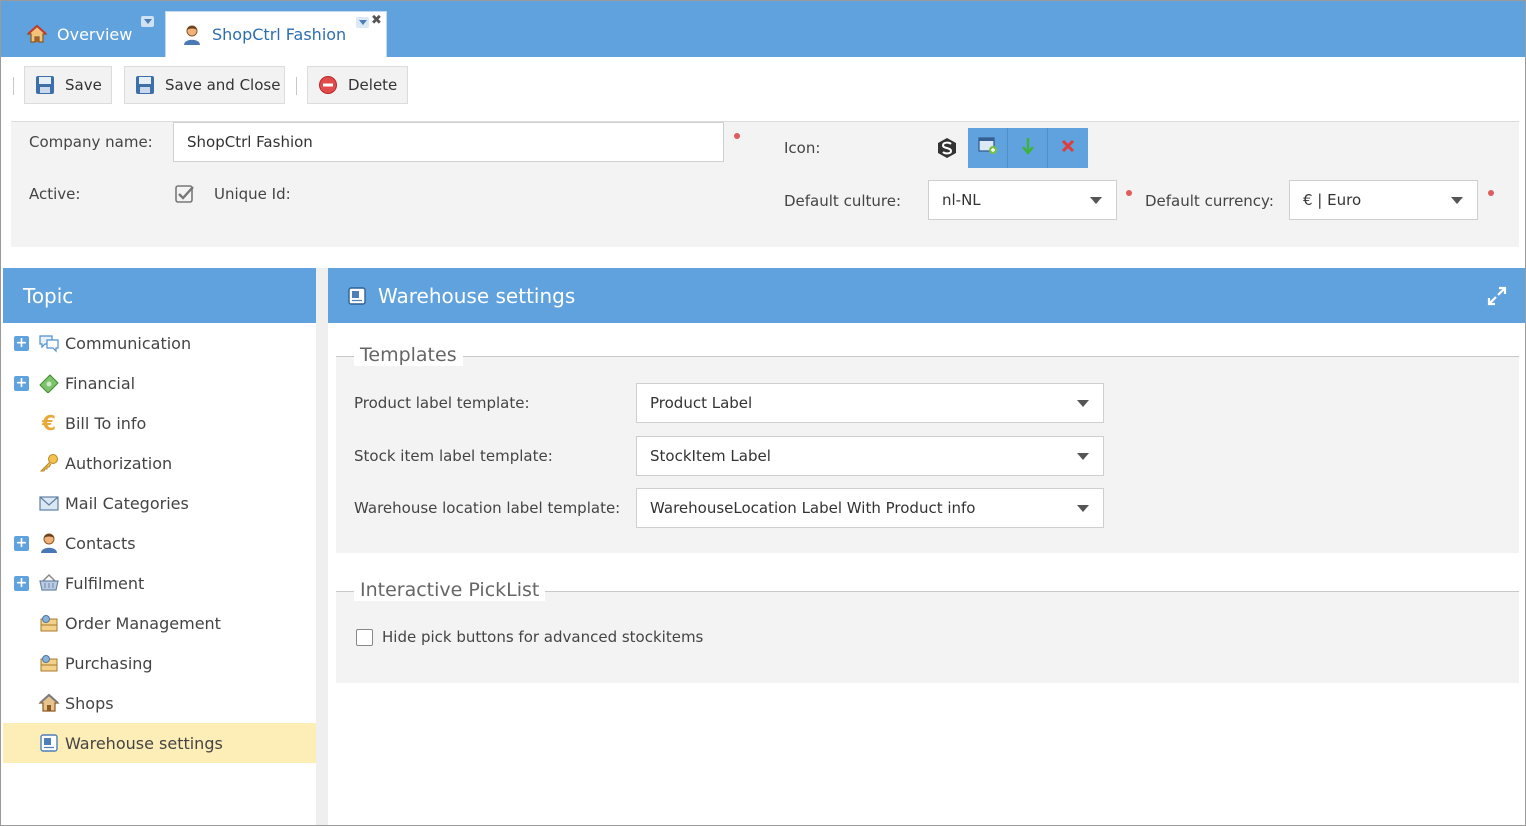  Describe the element at coordinates (159, 583) in the screenshot. I see `tree-item-fulfilment: + Fulfilment` at that location.